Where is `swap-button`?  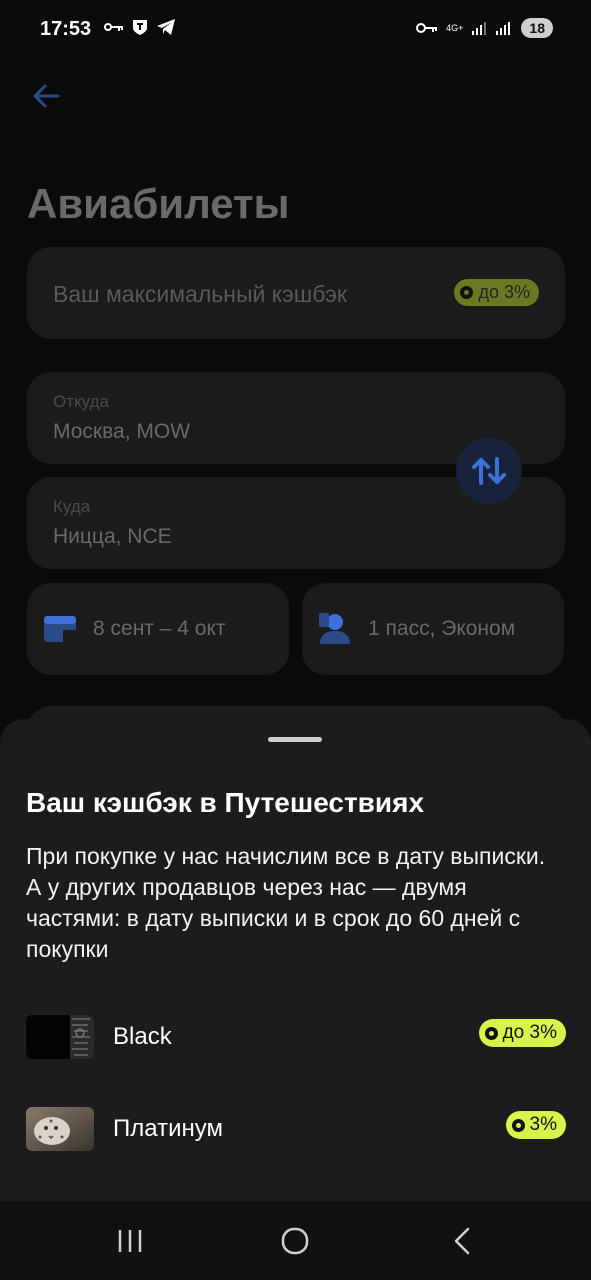
swap-button is located at coordinates (489, 471).